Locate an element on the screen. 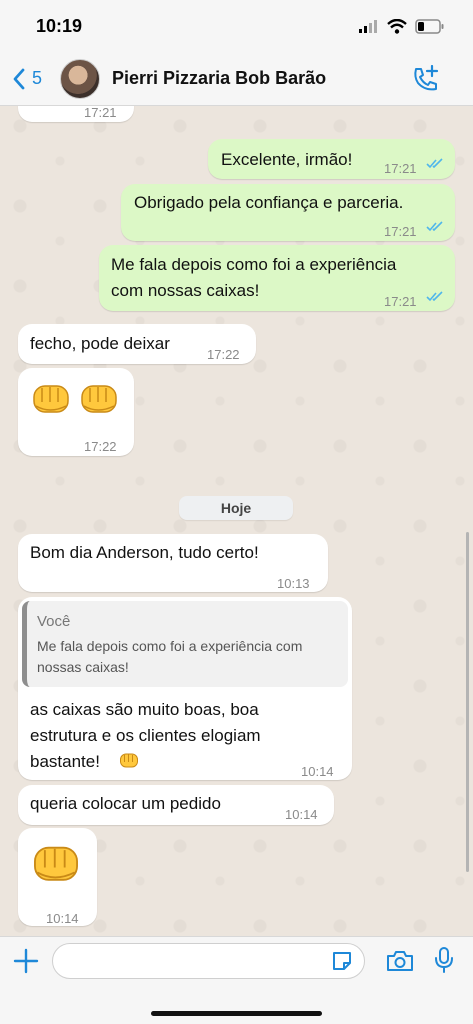 The width and height of the screenshot is (473, 1024). composer-bar is located at coordinates (236, 980).